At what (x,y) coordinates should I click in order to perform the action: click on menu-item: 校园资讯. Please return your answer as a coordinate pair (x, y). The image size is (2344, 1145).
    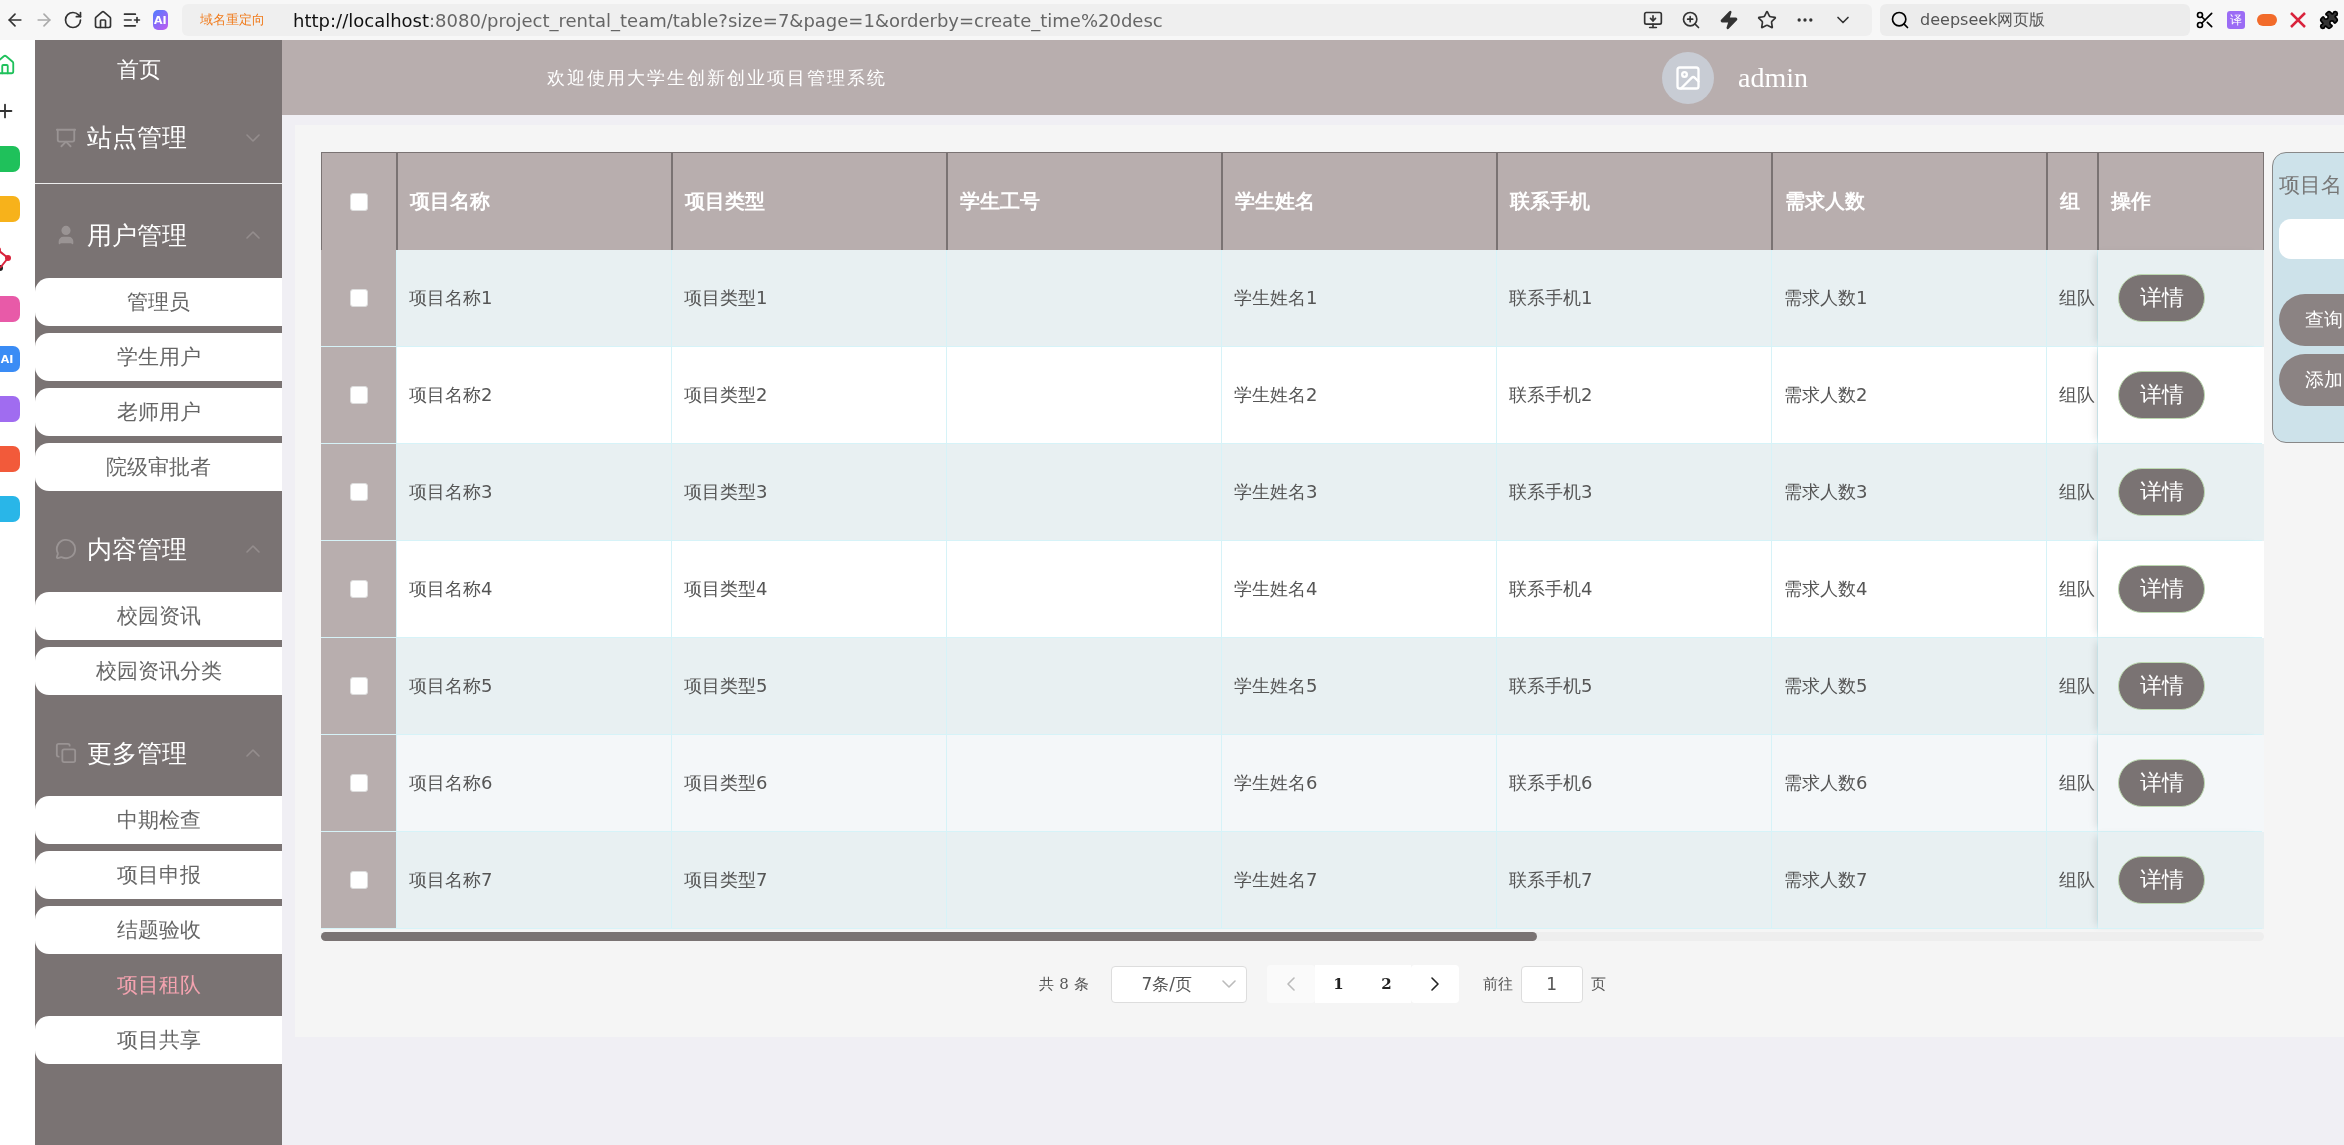
    Looking at the image, I should click on (158, 616).